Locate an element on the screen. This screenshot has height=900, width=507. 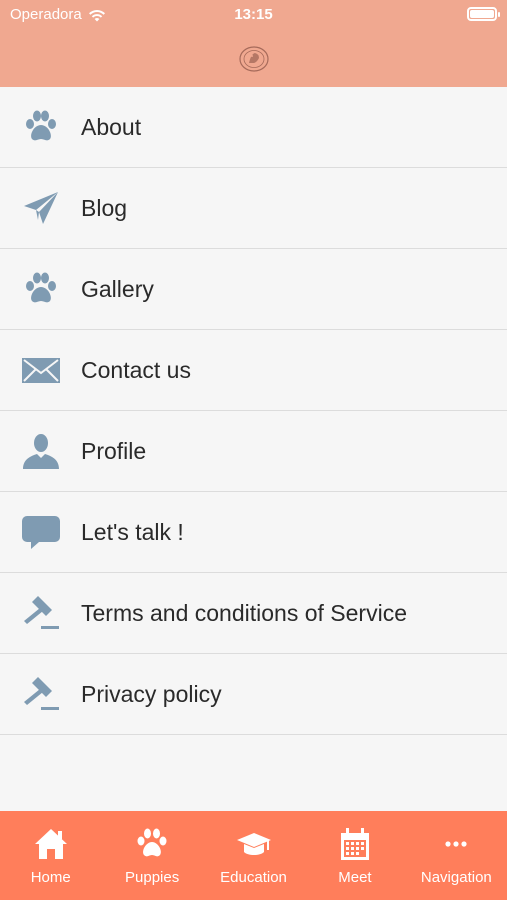
tab-education: Education is located at coordinates (253, 855).